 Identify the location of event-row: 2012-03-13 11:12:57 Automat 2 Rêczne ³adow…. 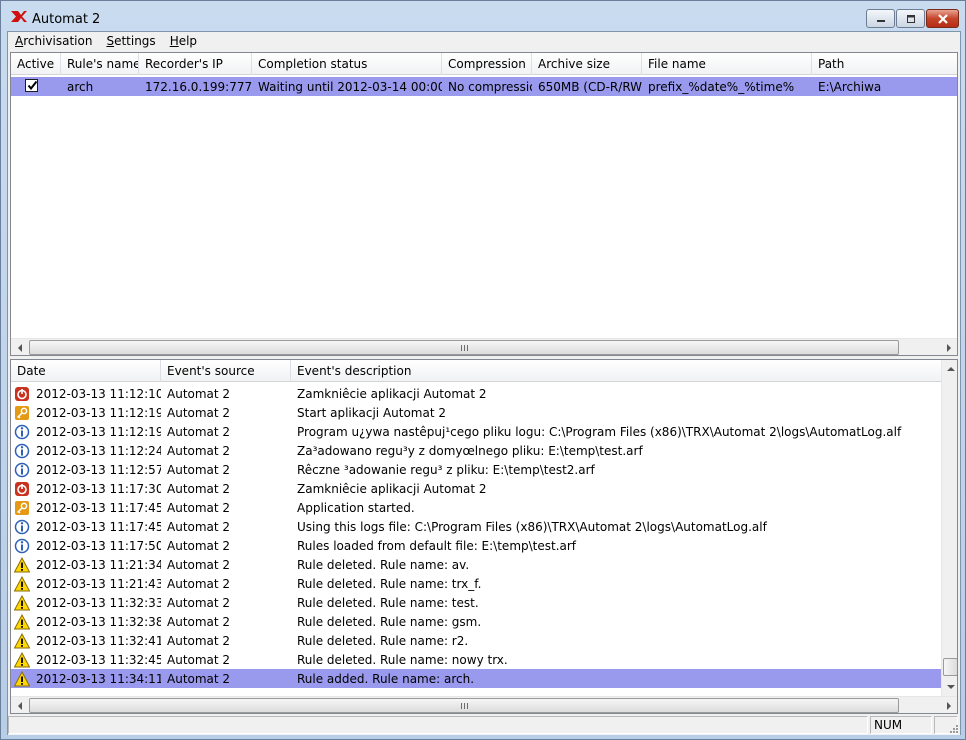
(476, 469).